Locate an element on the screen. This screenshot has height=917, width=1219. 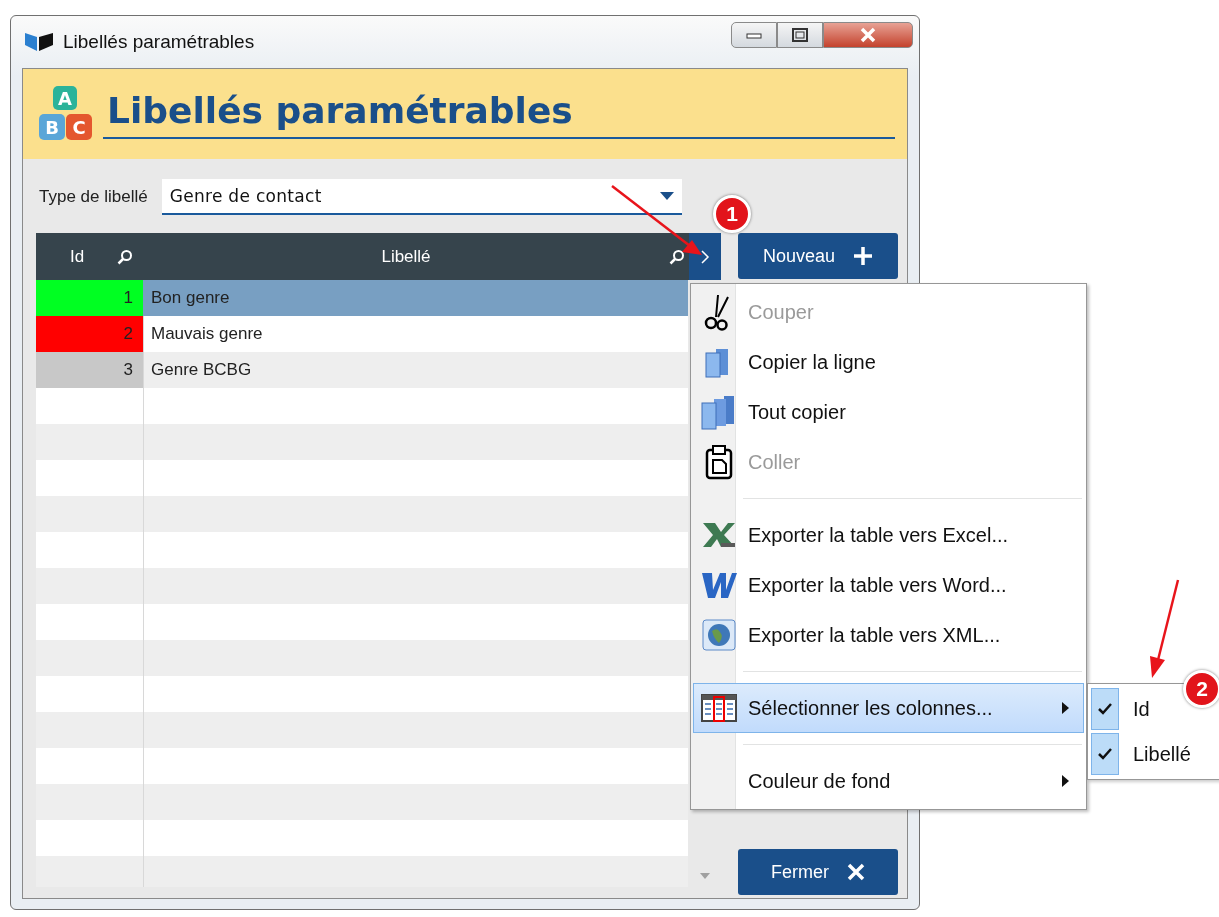
menu-item: Tout copier is located at coordinates (888, 412).